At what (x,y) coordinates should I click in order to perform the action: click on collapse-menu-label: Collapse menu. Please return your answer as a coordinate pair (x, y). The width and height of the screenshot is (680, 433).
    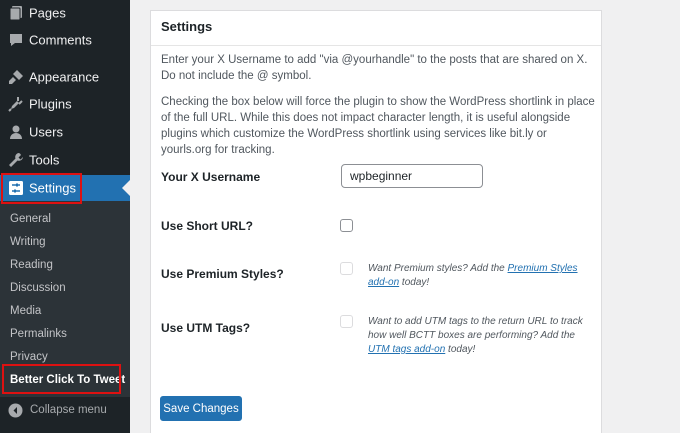
    Looking at the image, I should click on (68, 410).